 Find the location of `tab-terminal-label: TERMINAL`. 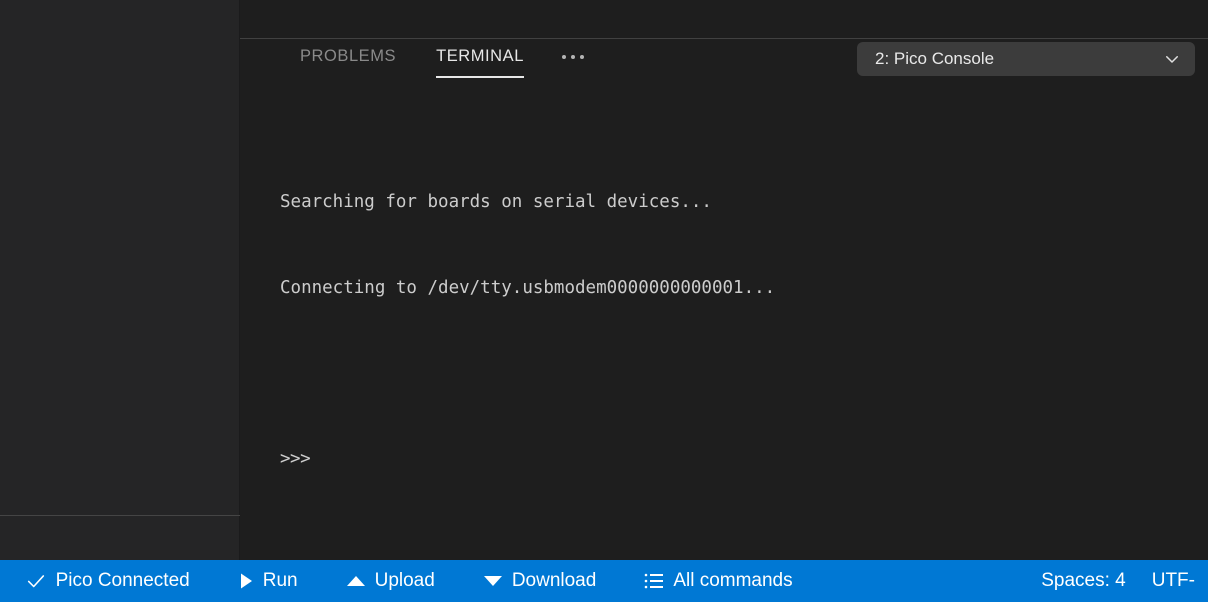

tab-terminal-label: TERMINAL is located at coordinates (480, 56).